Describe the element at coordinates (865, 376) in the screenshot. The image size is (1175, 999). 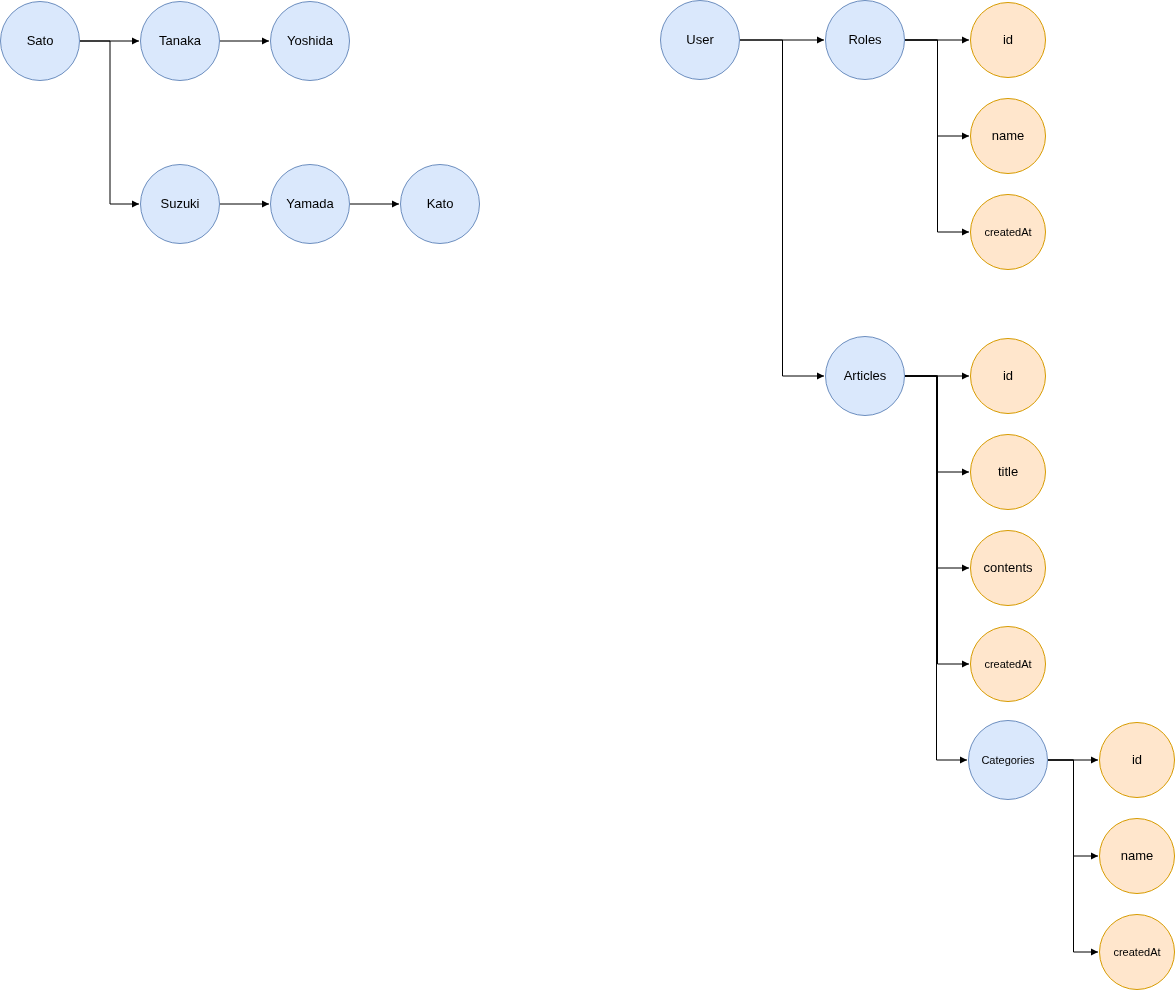
I see `entity-node: Articles` at that location.